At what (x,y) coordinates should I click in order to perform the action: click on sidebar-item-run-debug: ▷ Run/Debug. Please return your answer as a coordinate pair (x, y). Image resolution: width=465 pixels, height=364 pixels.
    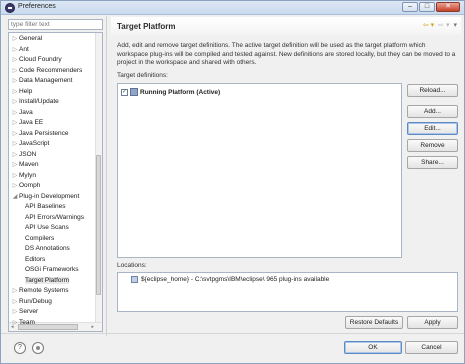
    Looking at the image, I should click on (31, 302).